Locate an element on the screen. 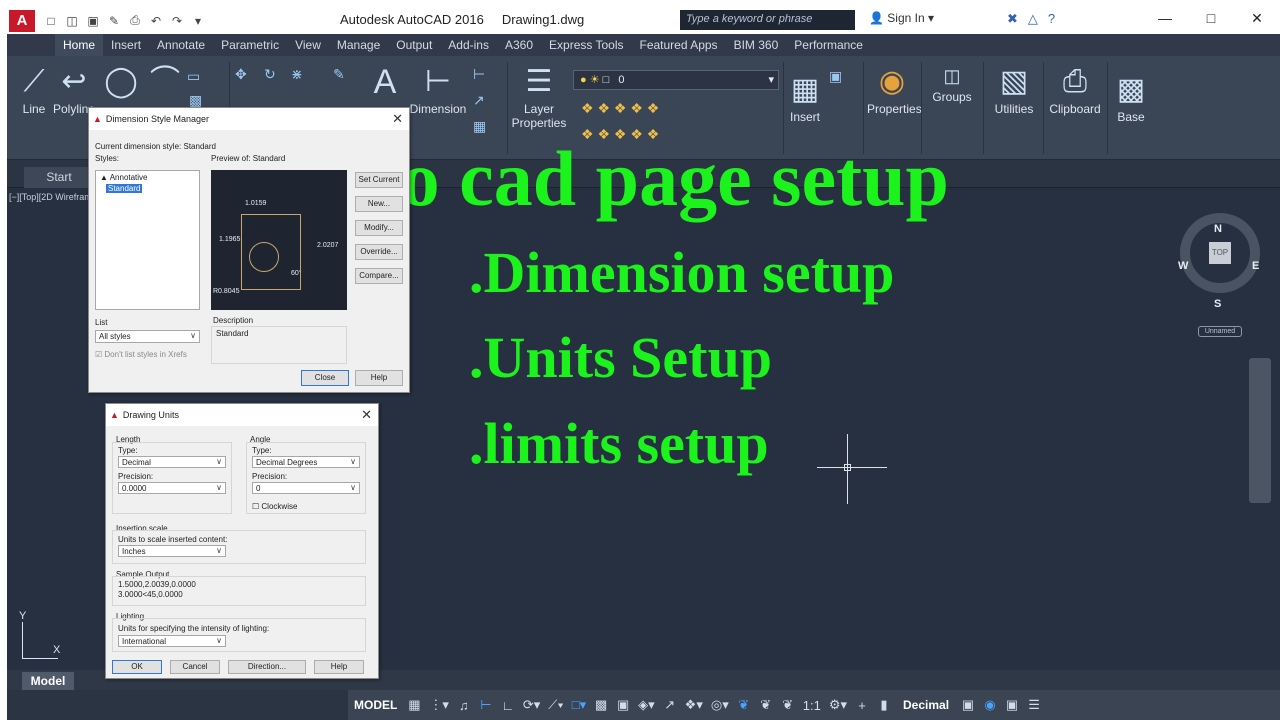 The width and height of the screenshot is (1280, 720). compass-north: N is located at coordinates (1218, 229).